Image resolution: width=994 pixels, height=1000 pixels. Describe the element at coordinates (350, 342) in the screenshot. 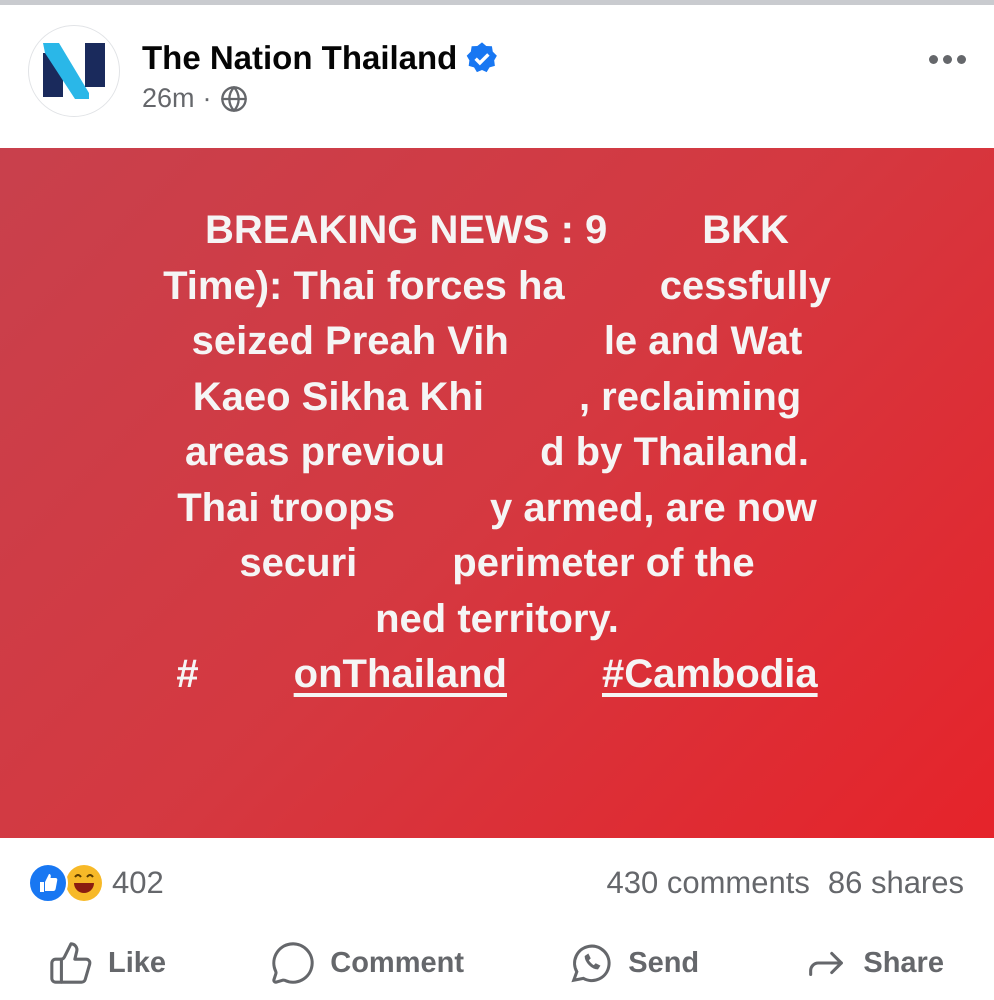

I see `post-text: seized Preah Vih` at that location.